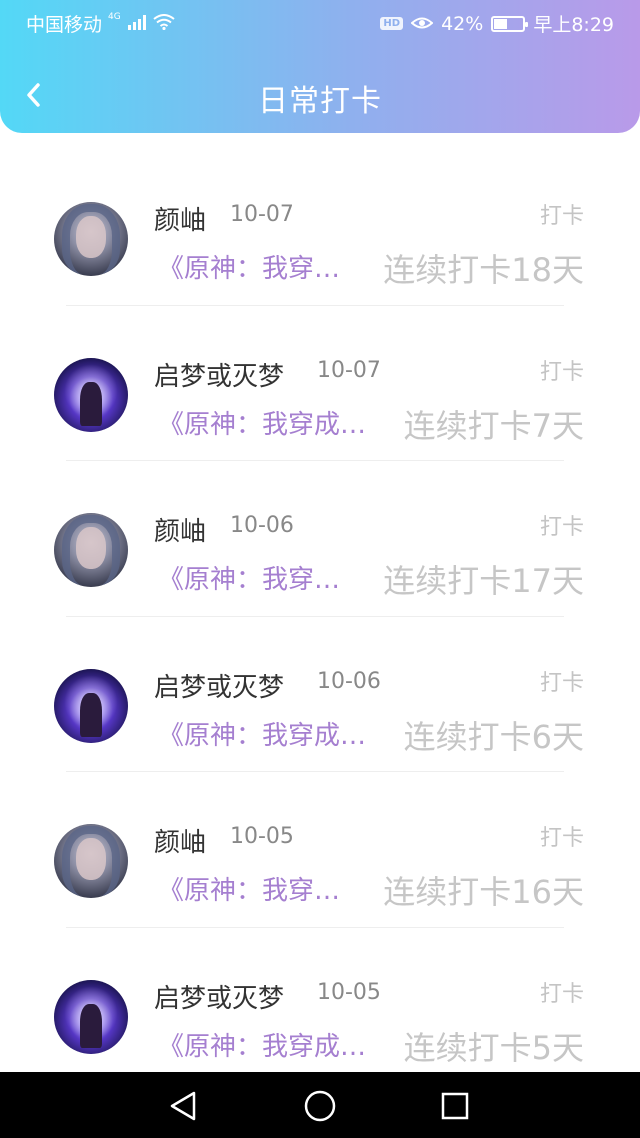  What do you see at coordinates (320, 22) in the screenshot?
I see `status-bar: 中国移动 4G HD 42% 早上8:29` at bounding box center [320, 22].